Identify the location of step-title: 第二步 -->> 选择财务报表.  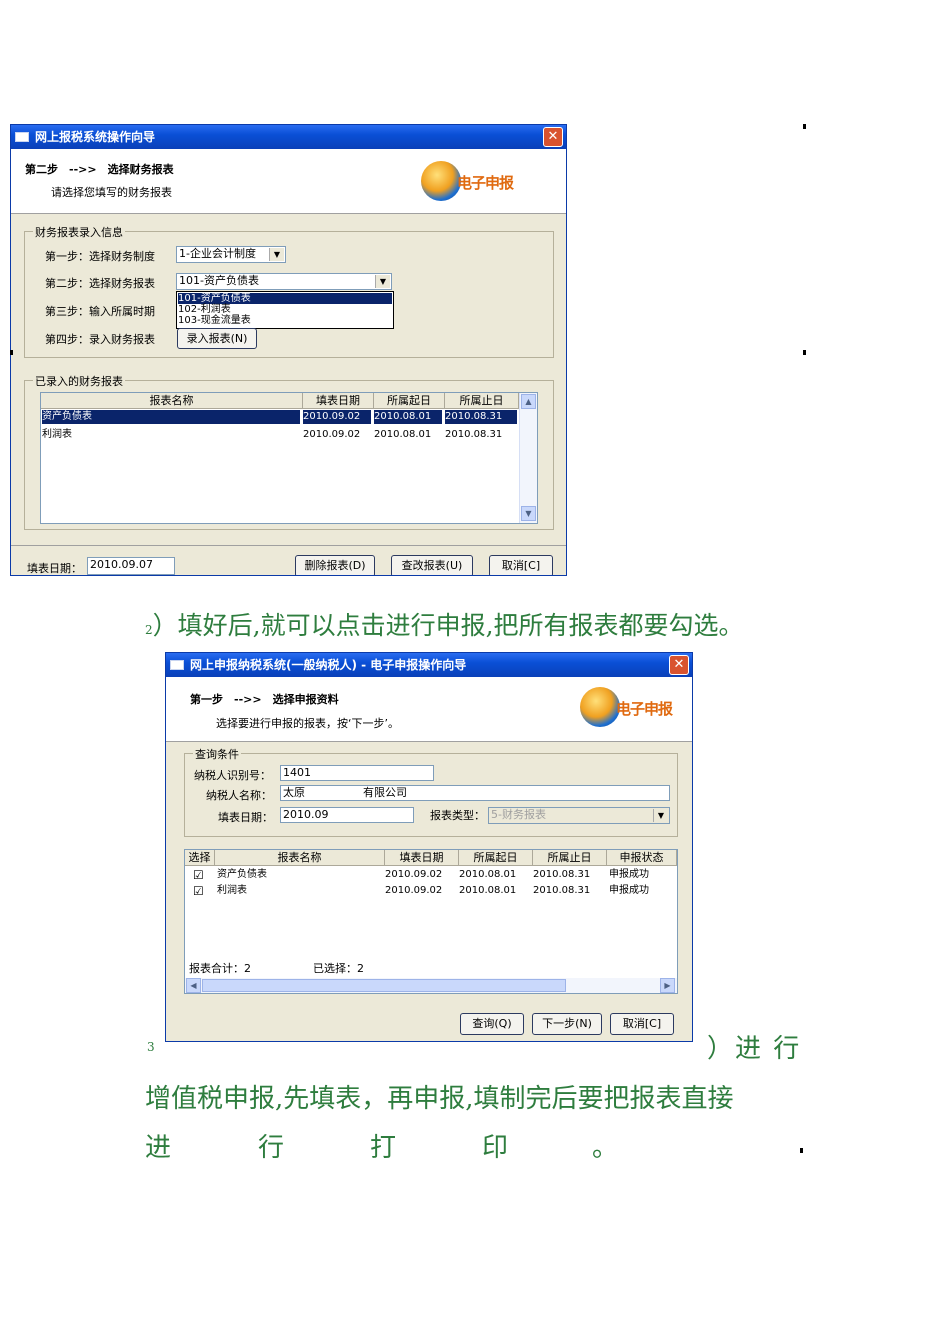
(99, 169).